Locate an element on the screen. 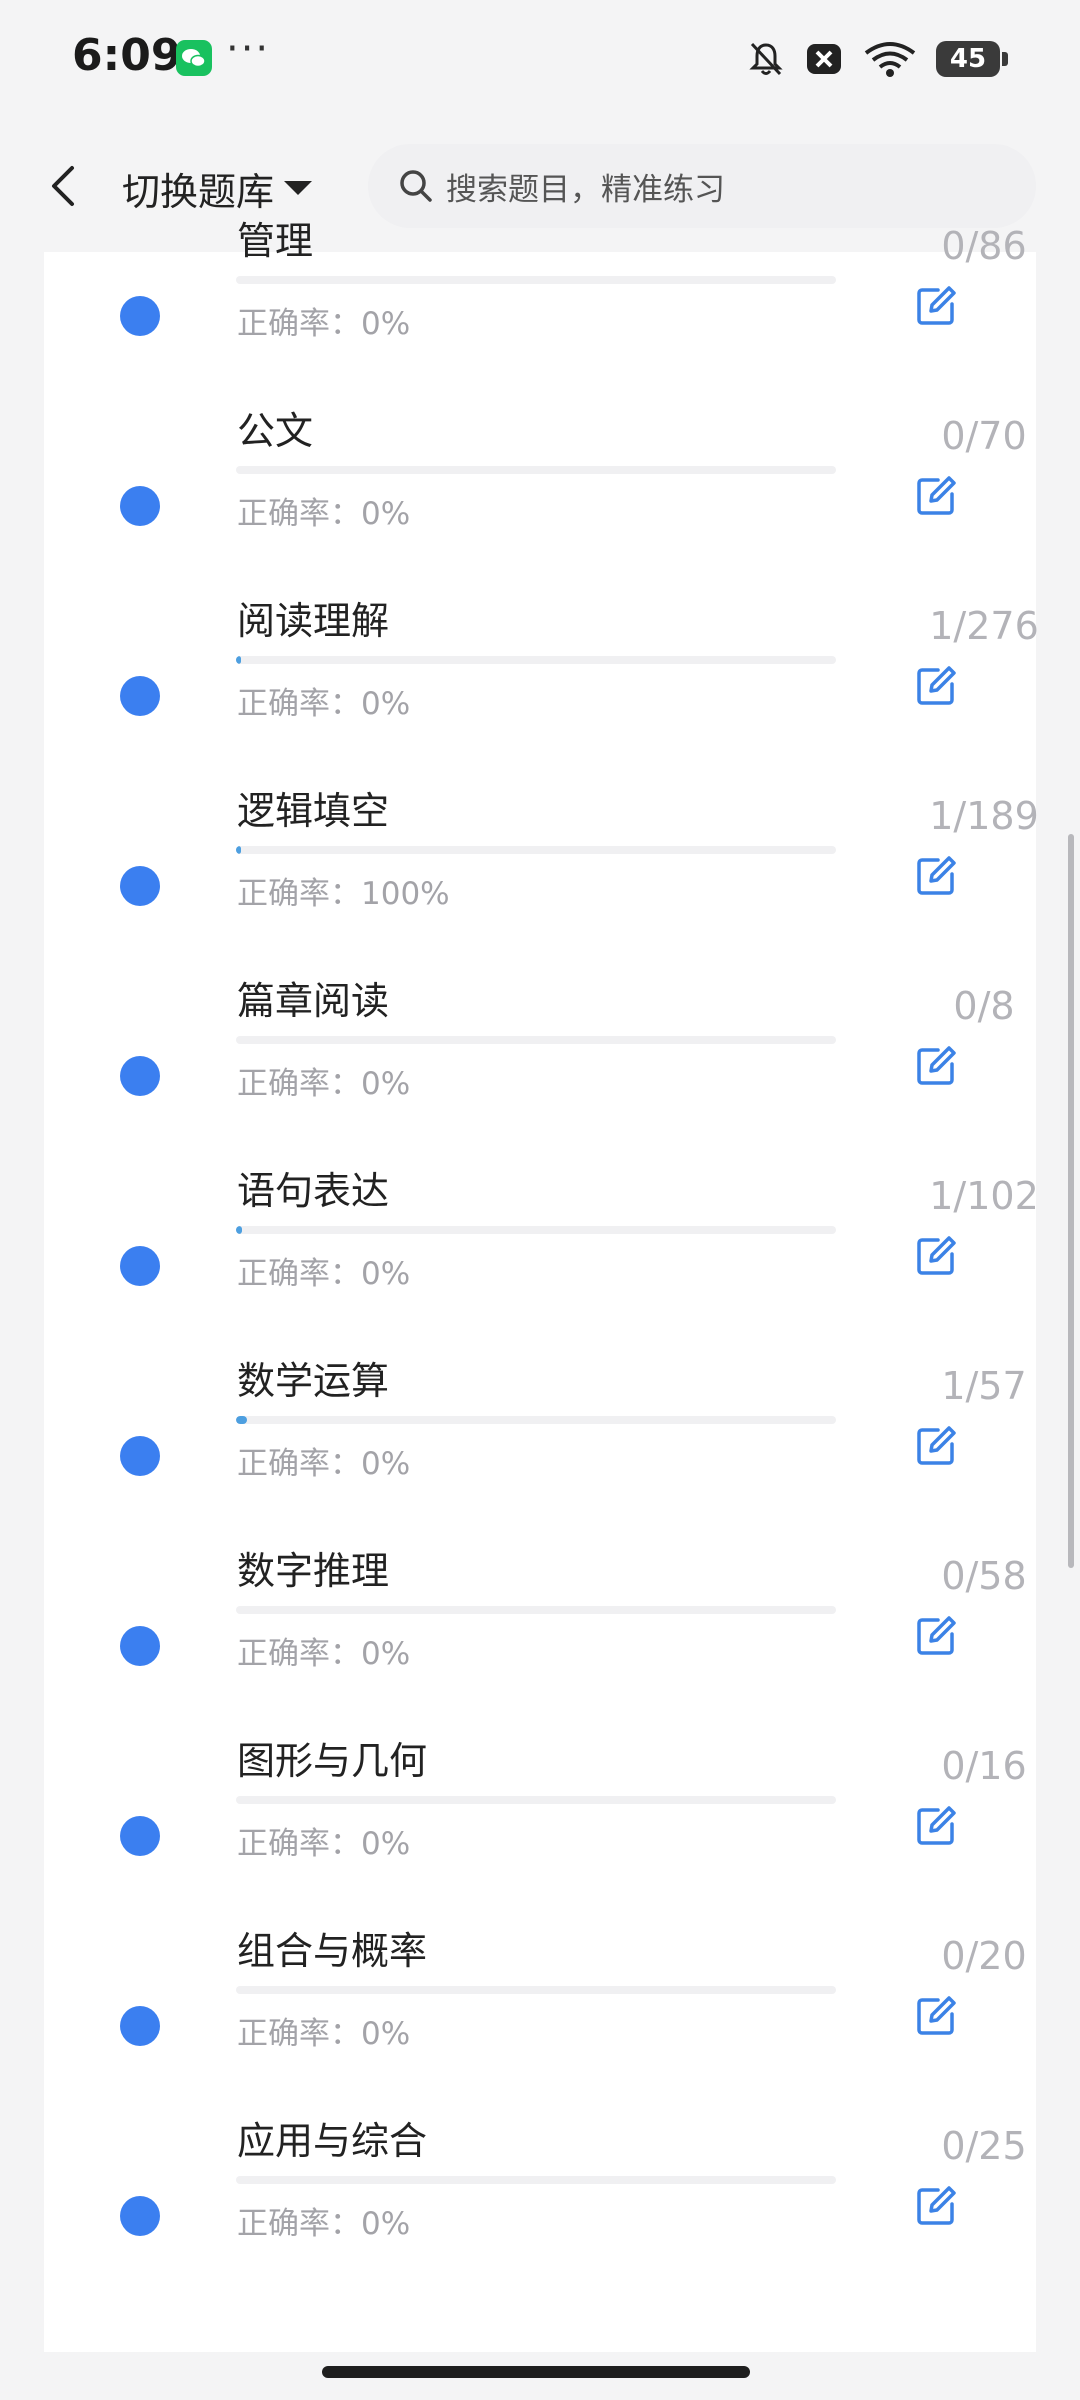 Image resolution: width=1080 pixels, height=2400 pixels. topic-title: 组合与概率 is located at coordinates (332, 1951).